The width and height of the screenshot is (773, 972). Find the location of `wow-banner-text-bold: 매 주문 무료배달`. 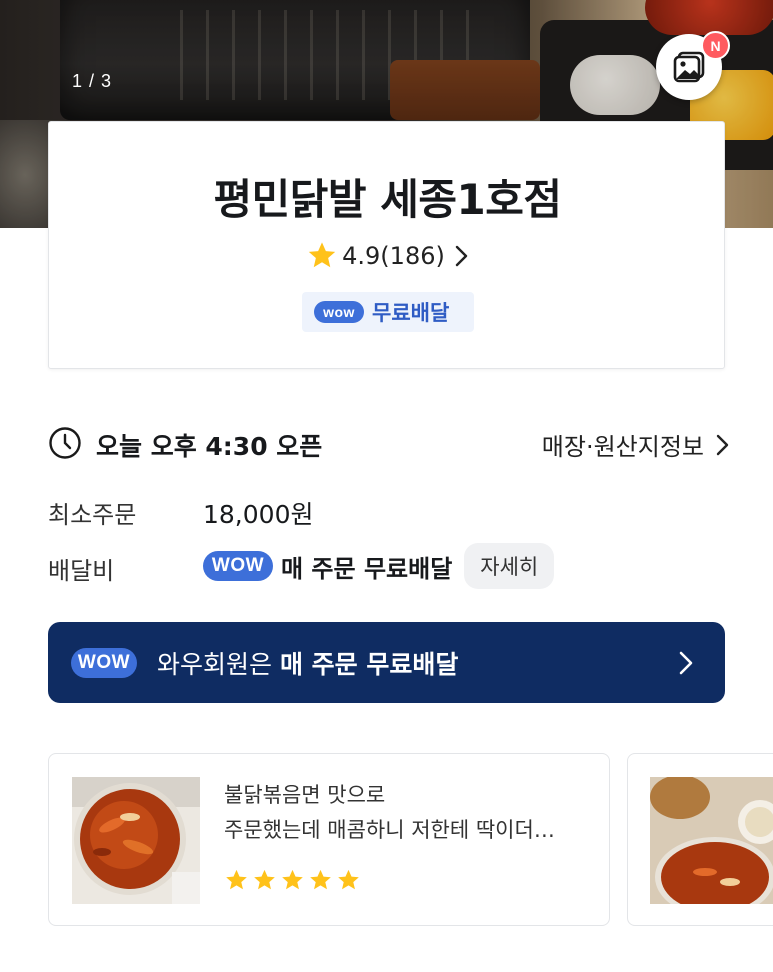

wow-banner-text-bold: 매 주문 무료배달 is located at coordinates (369, 664).